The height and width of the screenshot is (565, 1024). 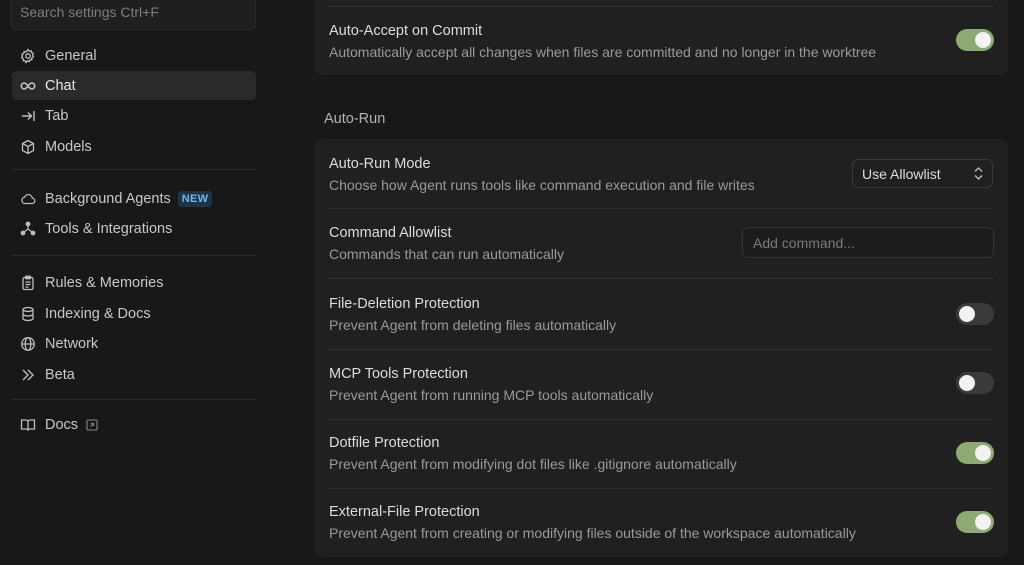 What do you see at coordinates (71, 55) in the screenshot?
I see `sidebar-item-label: General` at bounding box center [71, 55].